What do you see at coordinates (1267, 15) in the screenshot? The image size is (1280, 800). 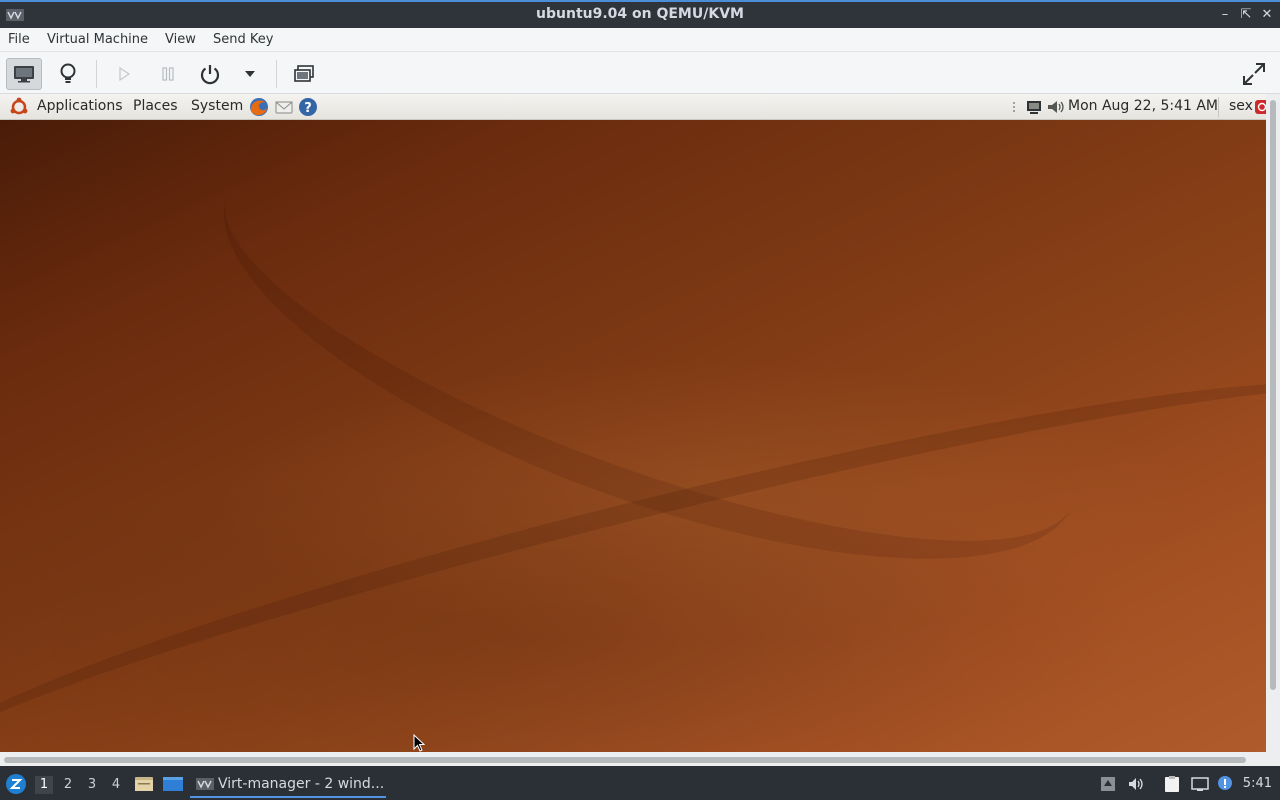 I see `close-icon: ✕` at bounding box center [1267, 15].